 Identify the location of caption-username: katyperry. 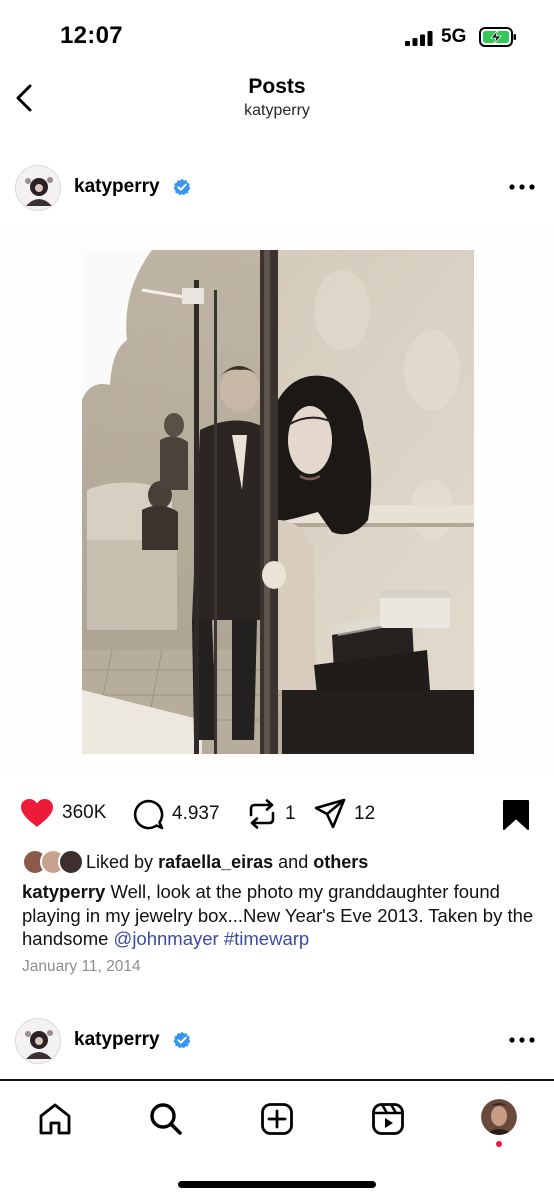
(63, 891).